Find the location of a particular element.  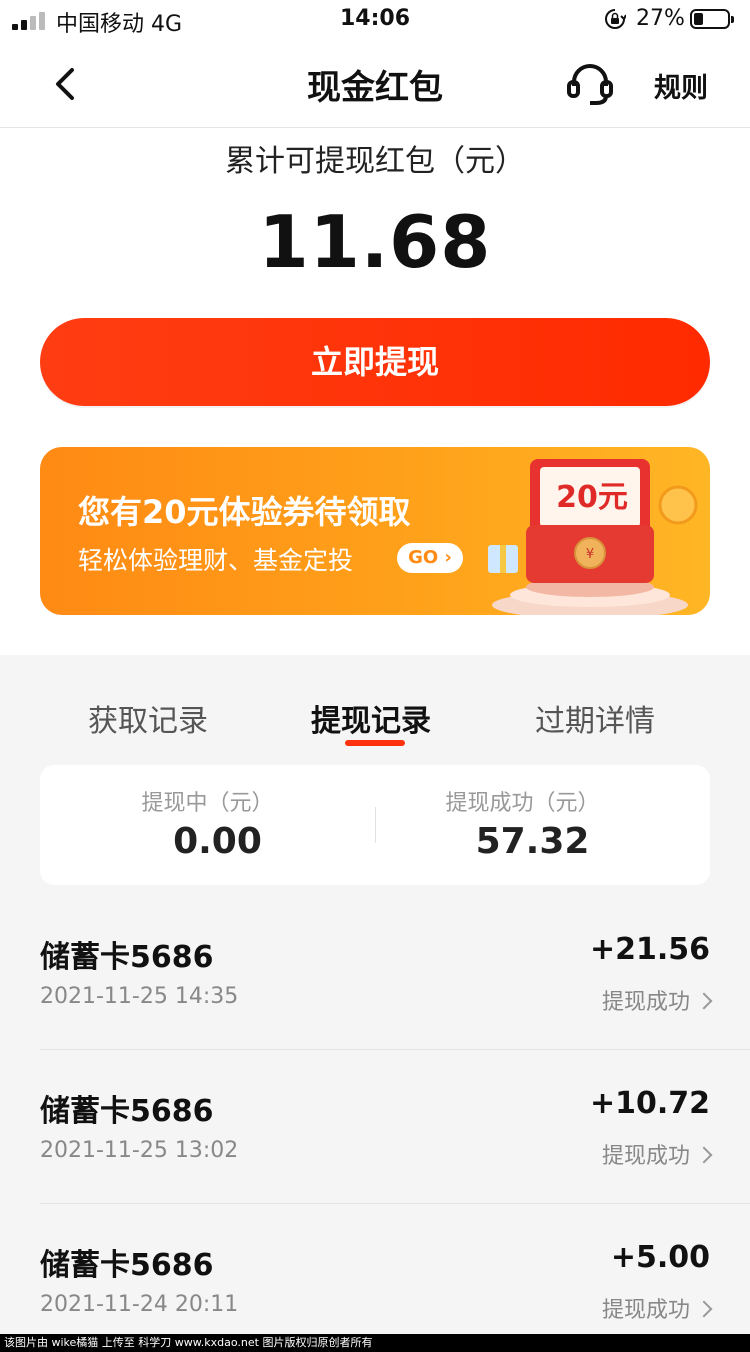

record-time: 2021-11-24 20:11 is located at coordinates (139, 1304).